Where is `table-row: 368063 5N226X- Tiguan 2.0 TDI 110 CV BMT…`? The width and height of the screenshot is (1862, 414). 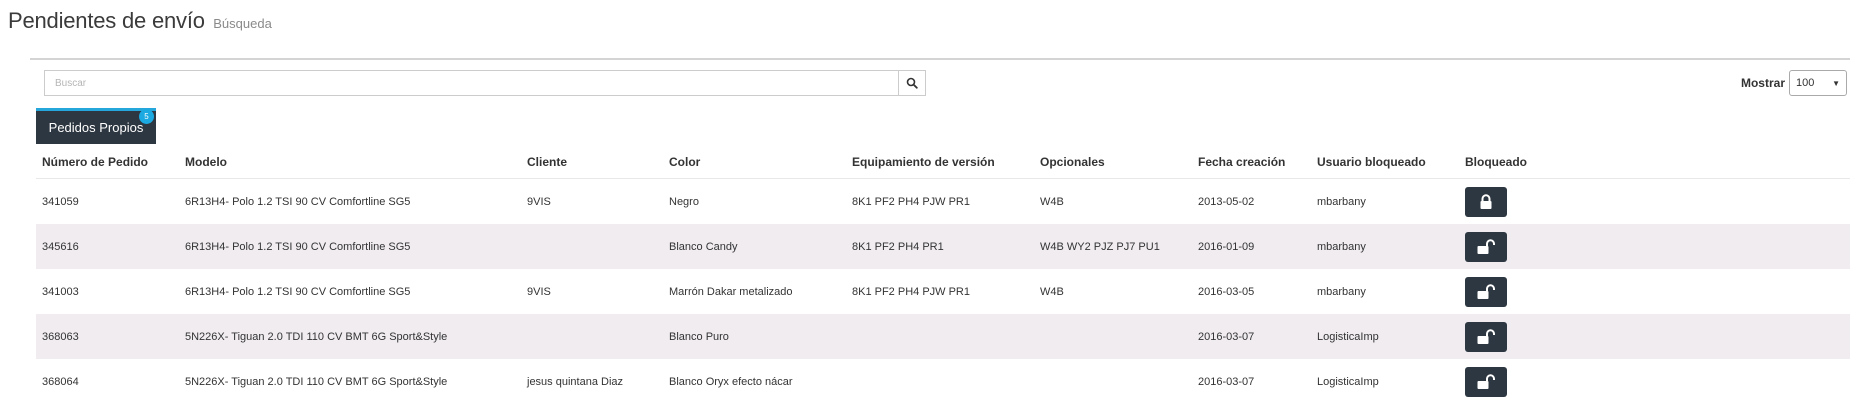
table-row: 368063 5N226X- Tiguan 2.0 TDI 110 CV BMT… is located at coordinates (943, 336).